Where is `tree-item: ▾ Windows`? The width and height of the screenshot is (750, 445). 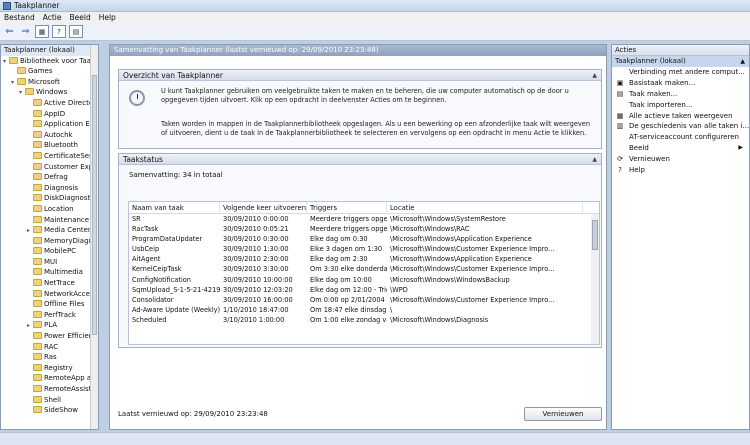 tree-item: ▾ Windows is located at coordinates (49, 92).